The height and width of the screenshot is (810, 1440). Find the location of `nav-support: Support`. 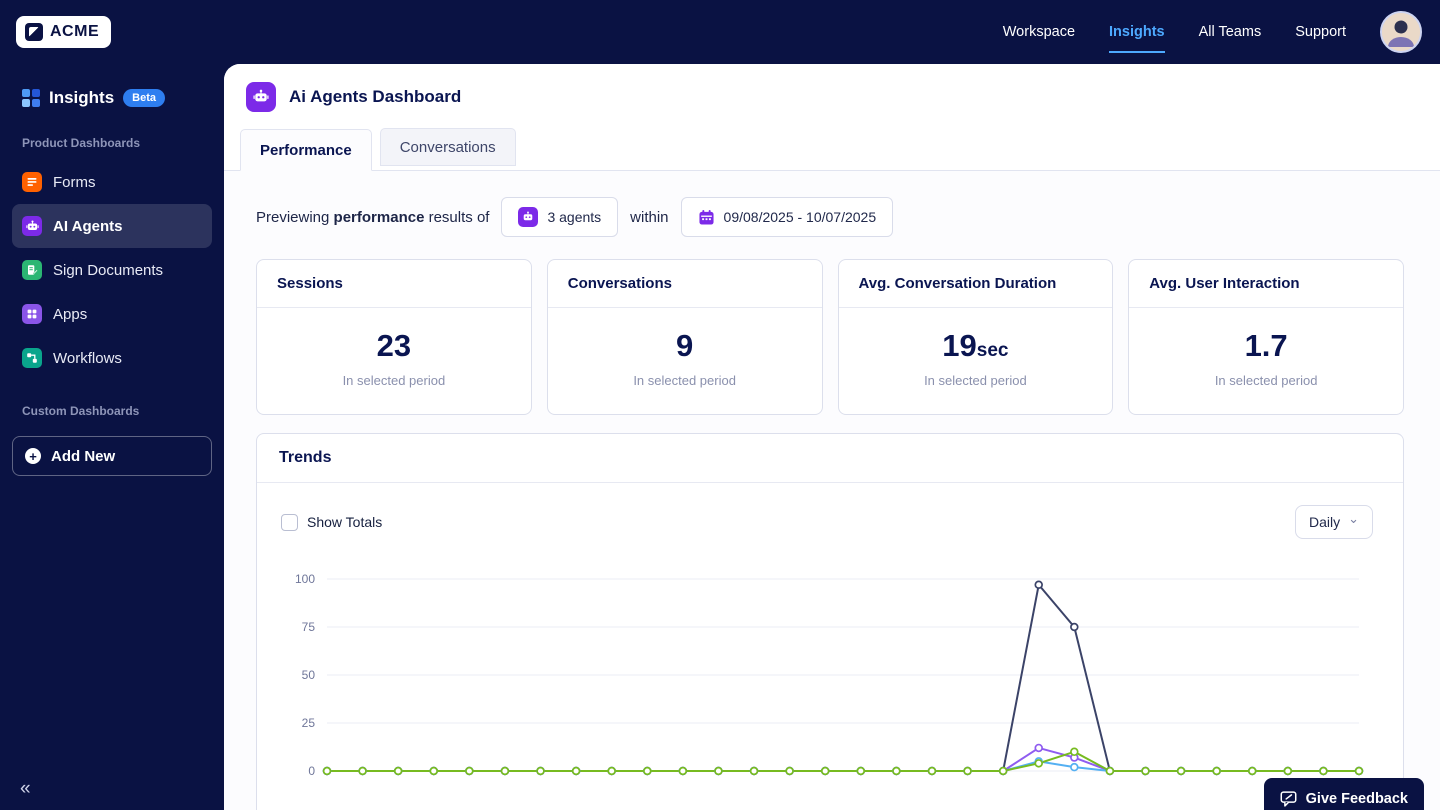

nav-support: Support is located at coordinates (1320, 32).